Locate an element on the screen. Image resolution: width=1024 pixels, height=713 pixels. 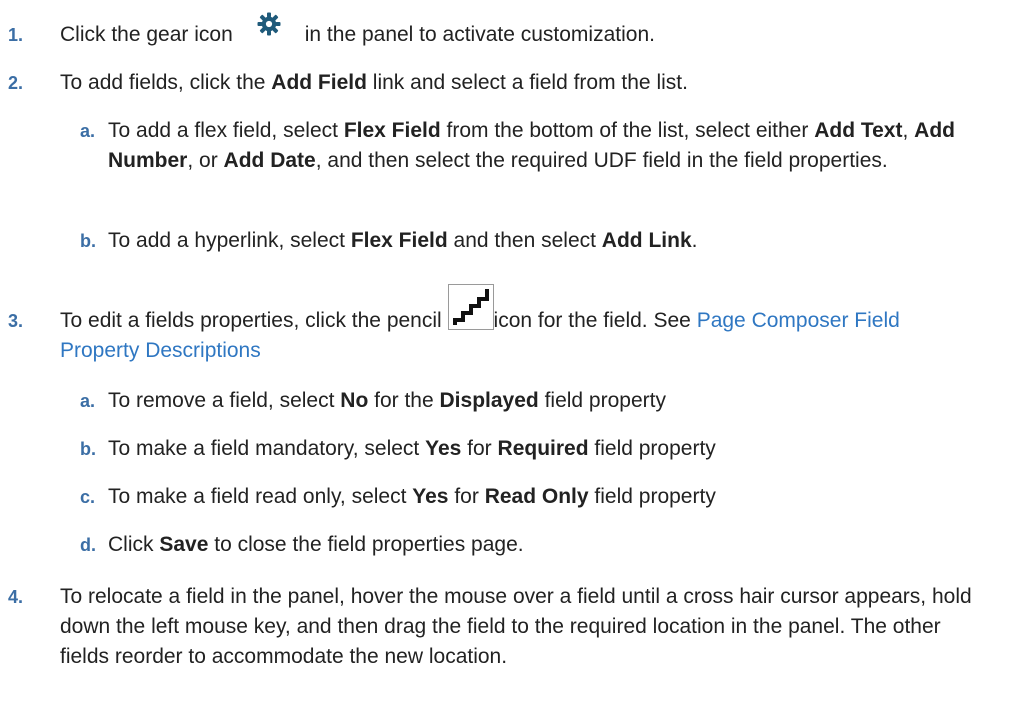
add-field-label: Add Field is located at coordinates (319, 82).